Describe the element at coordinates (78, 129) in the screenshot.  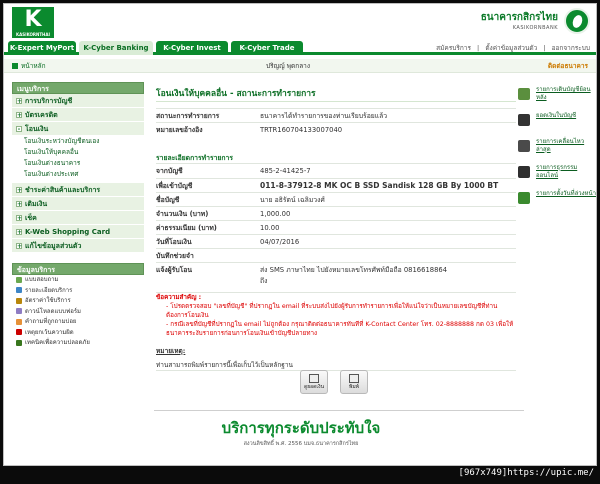
I see `sidebar-item-transfer: - โอนเงิน` at that location.